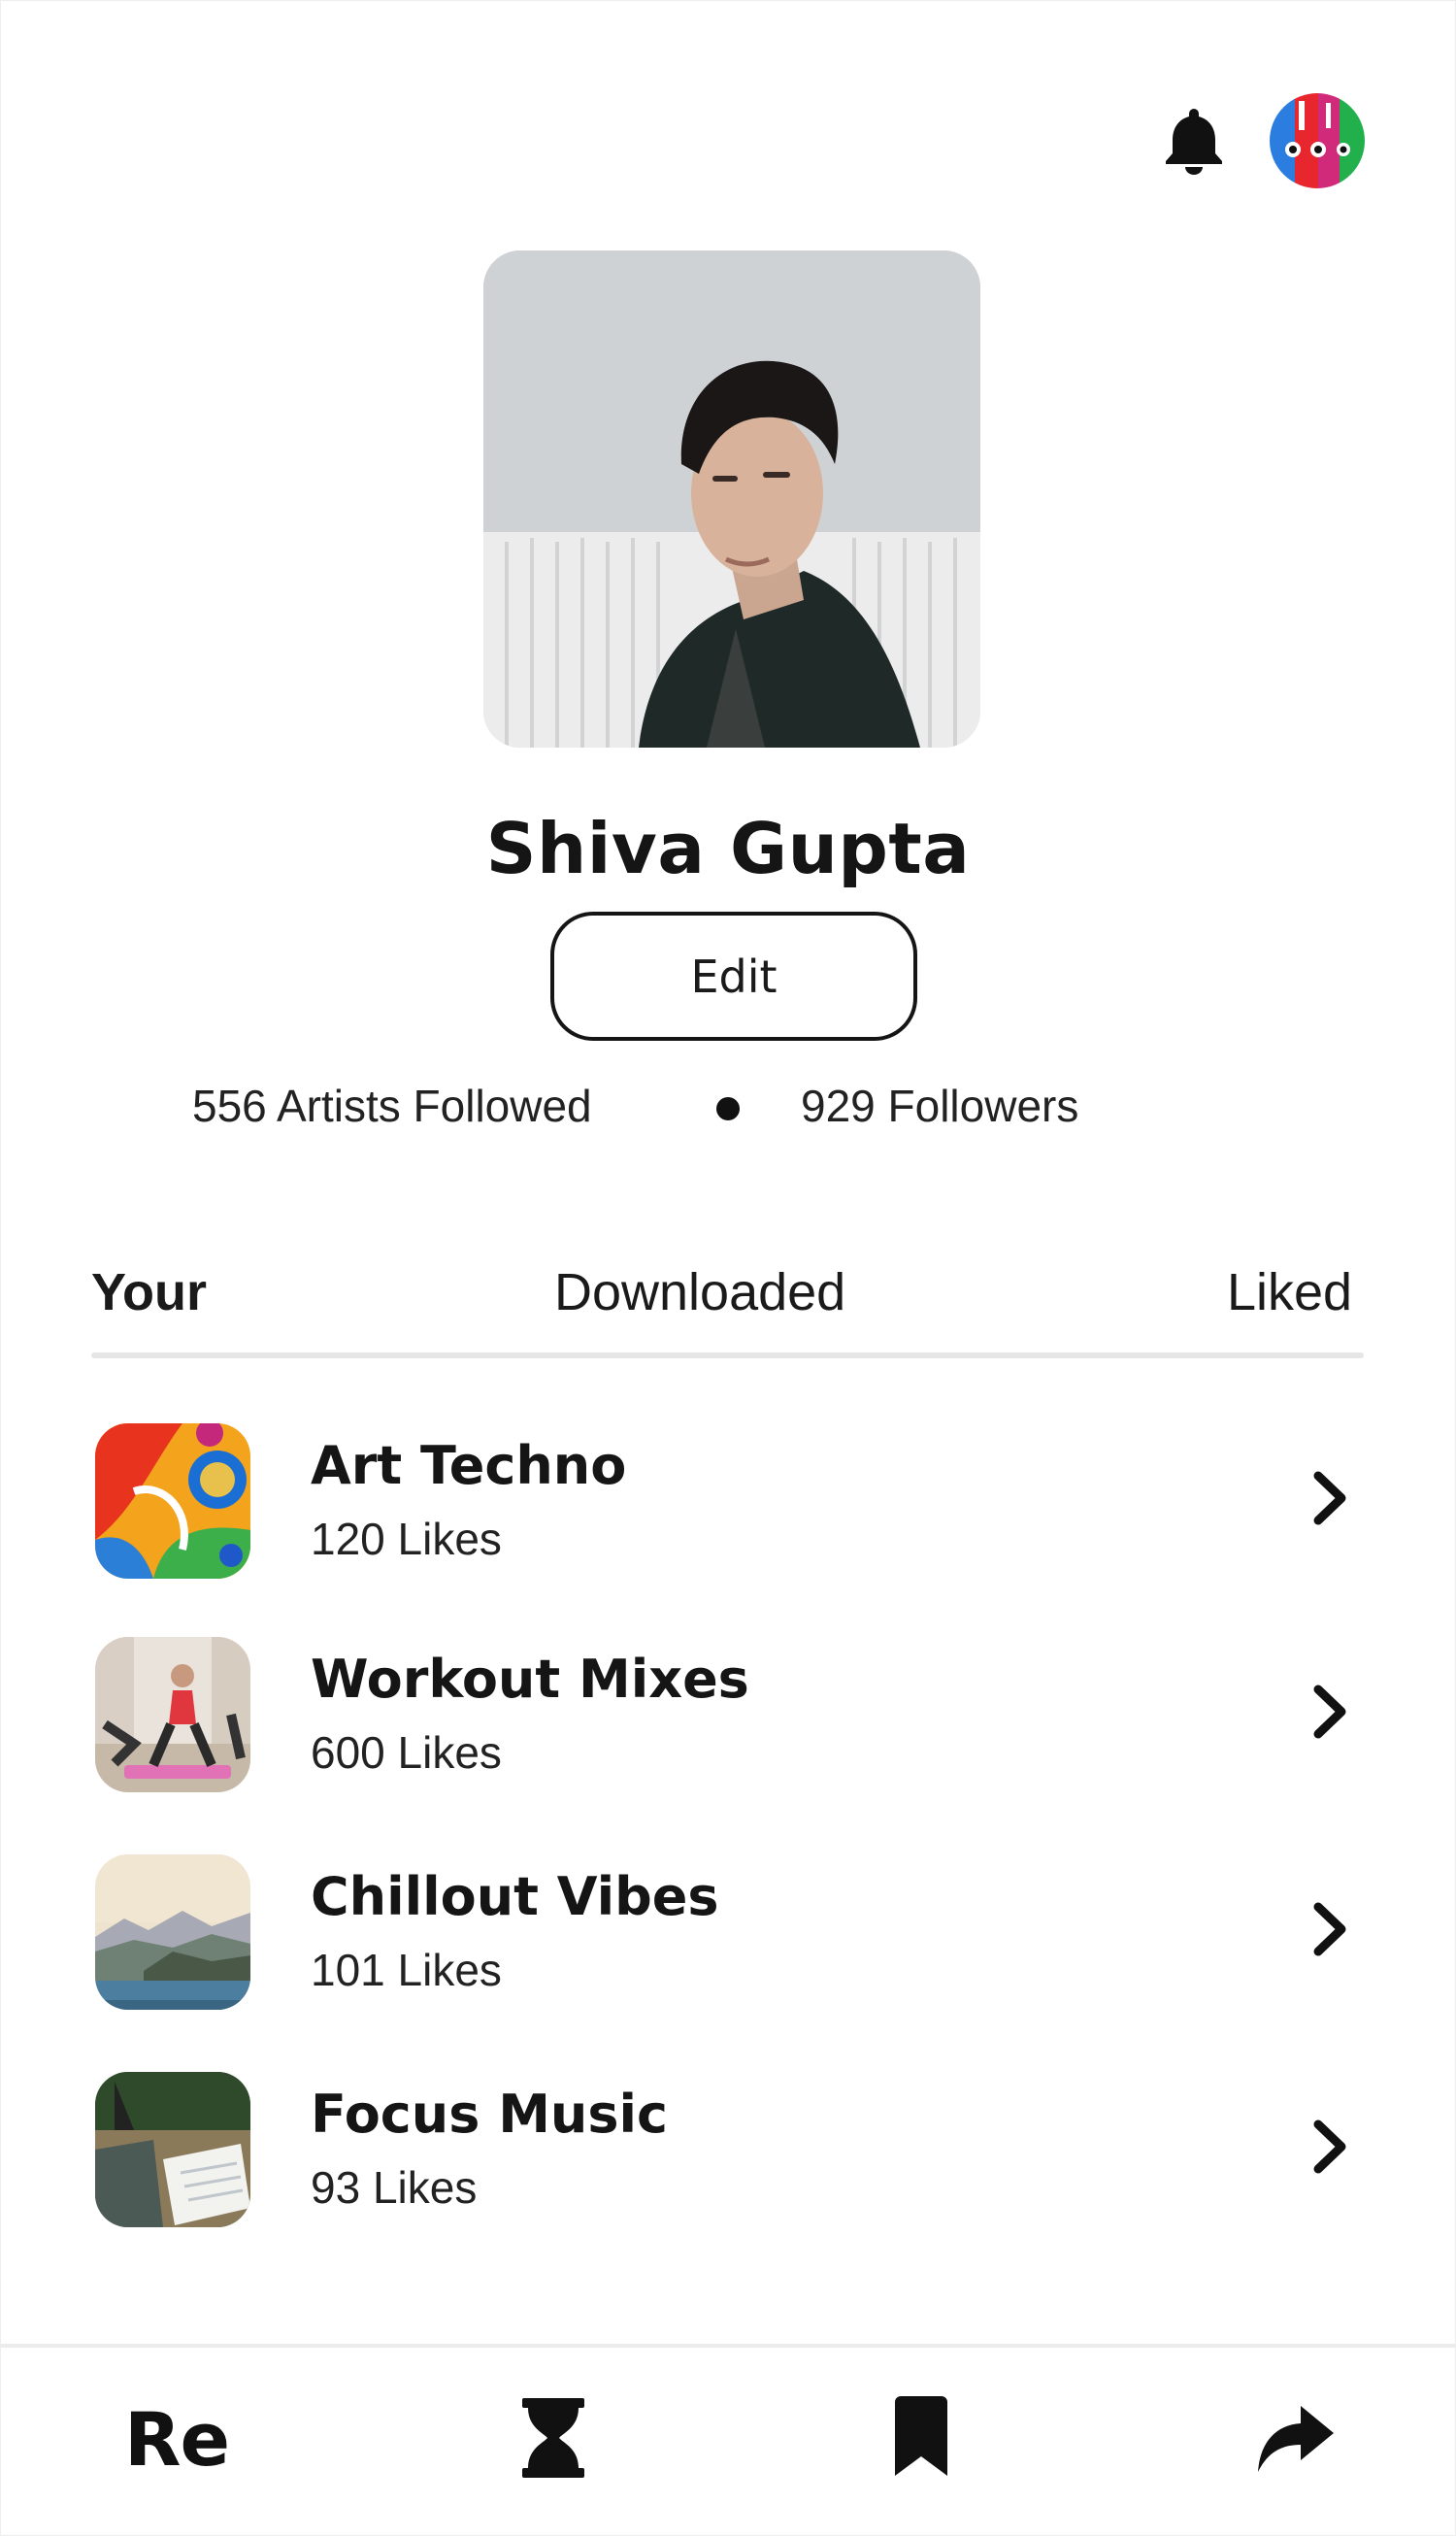  Describe the element at coordinates (699, 1292) in the screenshot. I see `tab-downloaded: Downloaded` at that location.